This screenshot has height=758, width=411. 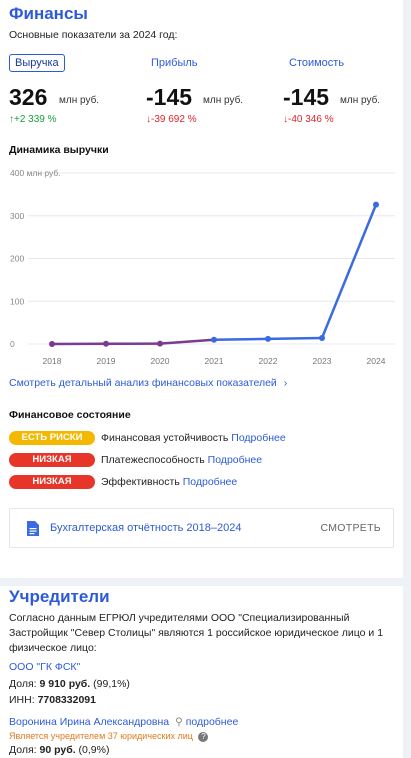 I want to click on founder-org-share: Доля: 9 910 руб. (99,1%), so click(x=69, y=684).